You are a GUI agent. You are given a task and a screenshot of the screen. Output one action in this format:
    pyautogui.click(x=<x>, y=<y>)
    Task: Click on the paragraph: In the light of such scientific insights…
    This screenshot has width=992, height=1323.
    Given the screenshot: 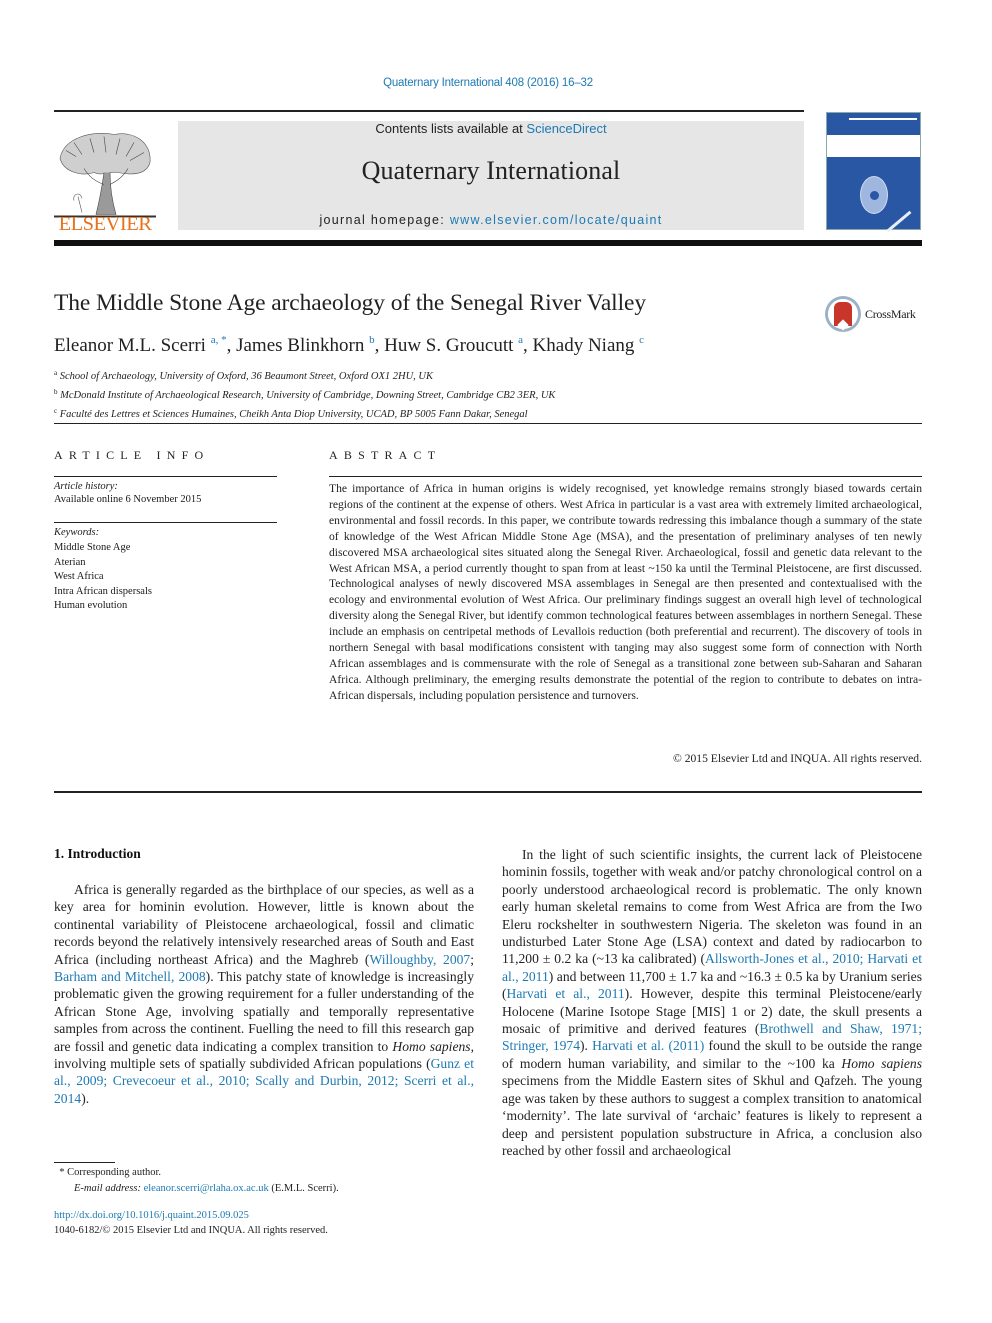 What is the action you would take?
    pyautogui.click(x=712, y=1002)
    